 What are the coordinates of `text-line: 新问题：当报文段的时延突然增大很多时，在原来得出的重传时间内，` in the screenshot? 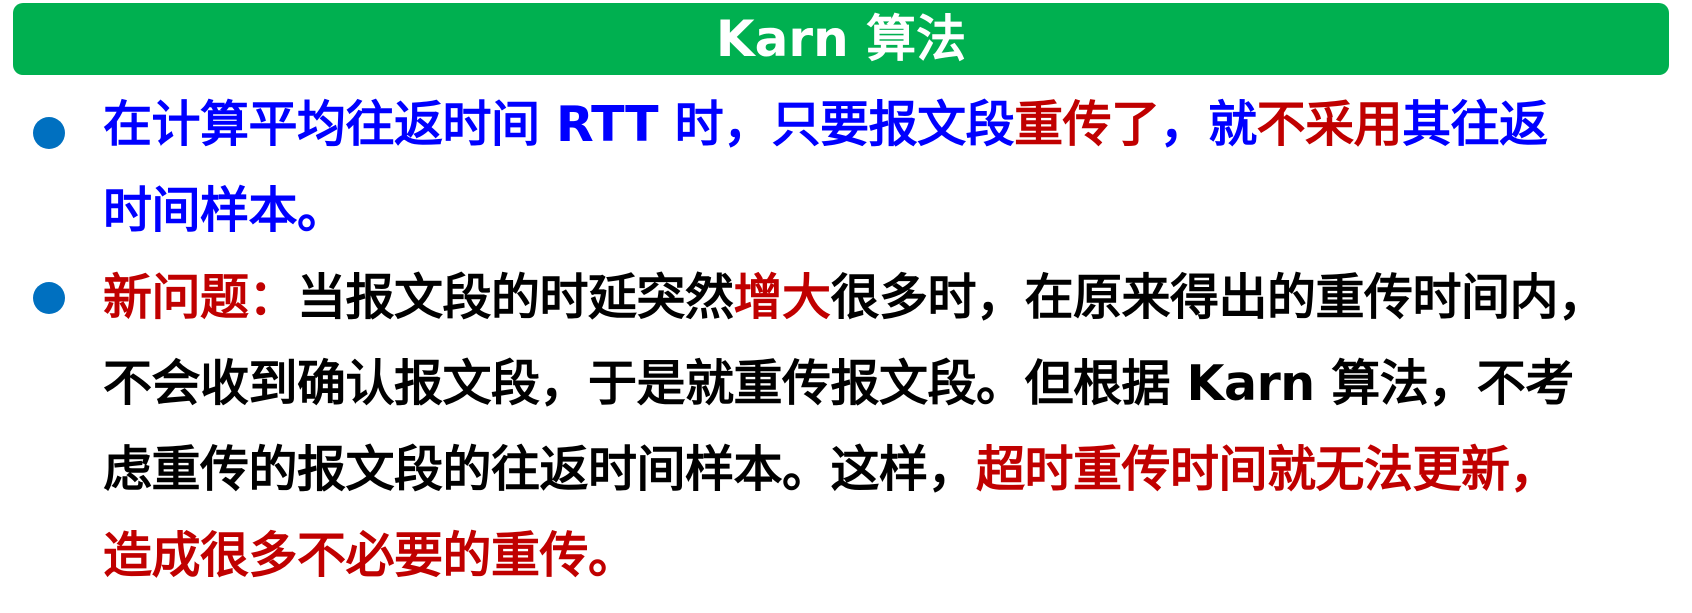 It's located at (897, 298).